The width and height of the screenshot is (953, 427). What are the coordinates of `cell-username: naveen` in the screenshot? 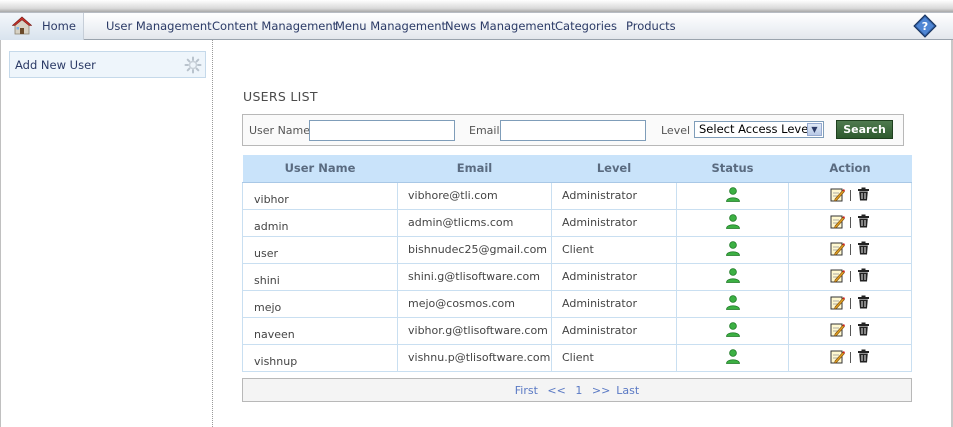 It's located at (320, 330).